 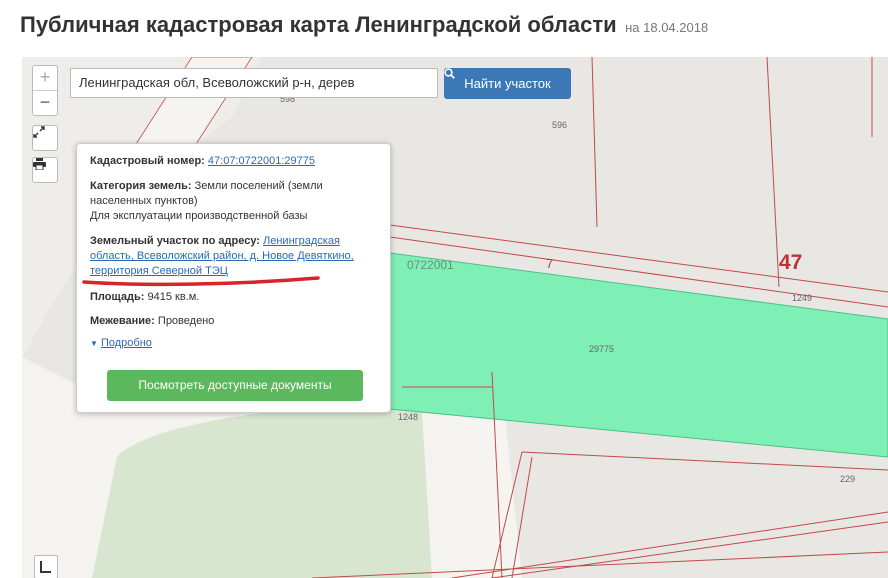 What do you see at coordinates (408, 417) in the screenshot?
I see `map-label-1248: 1248` at bounding box center [408, 417].